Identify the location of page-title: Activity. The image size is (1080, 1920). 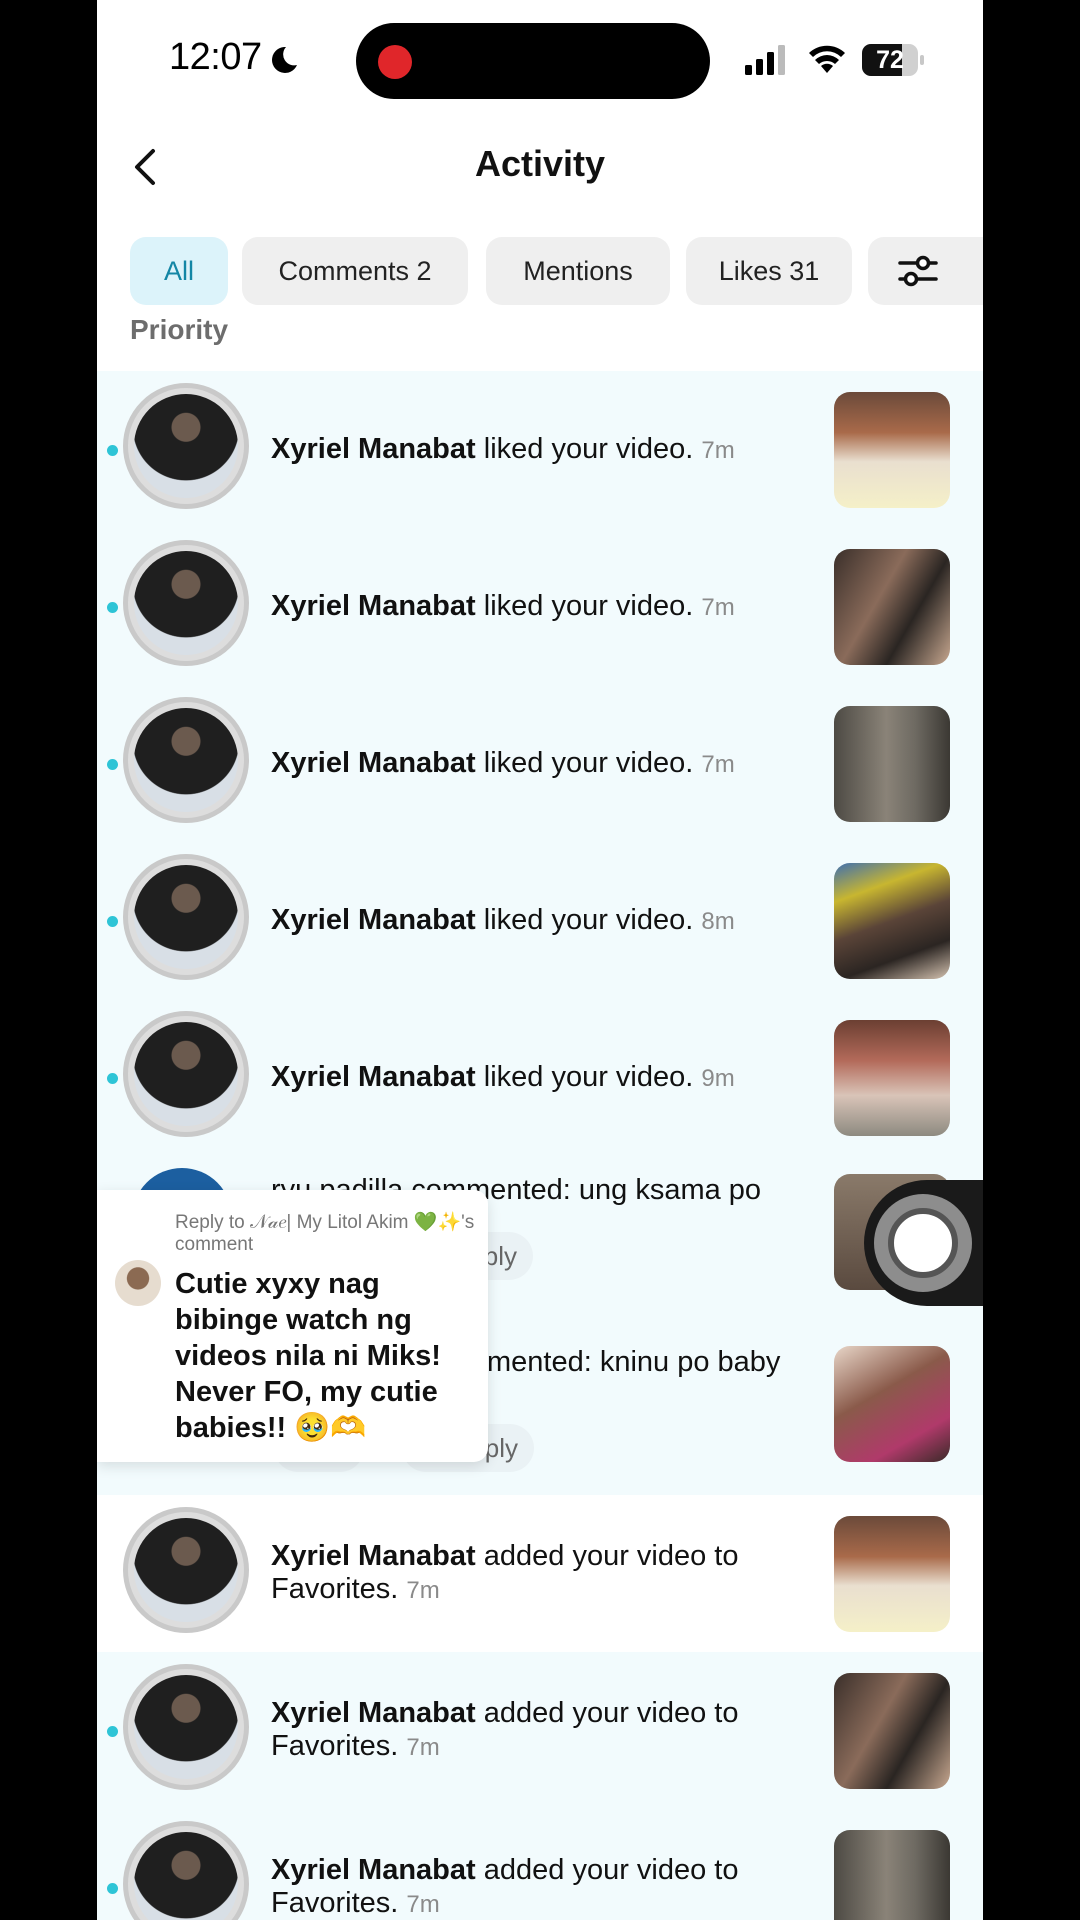
(540, 163).